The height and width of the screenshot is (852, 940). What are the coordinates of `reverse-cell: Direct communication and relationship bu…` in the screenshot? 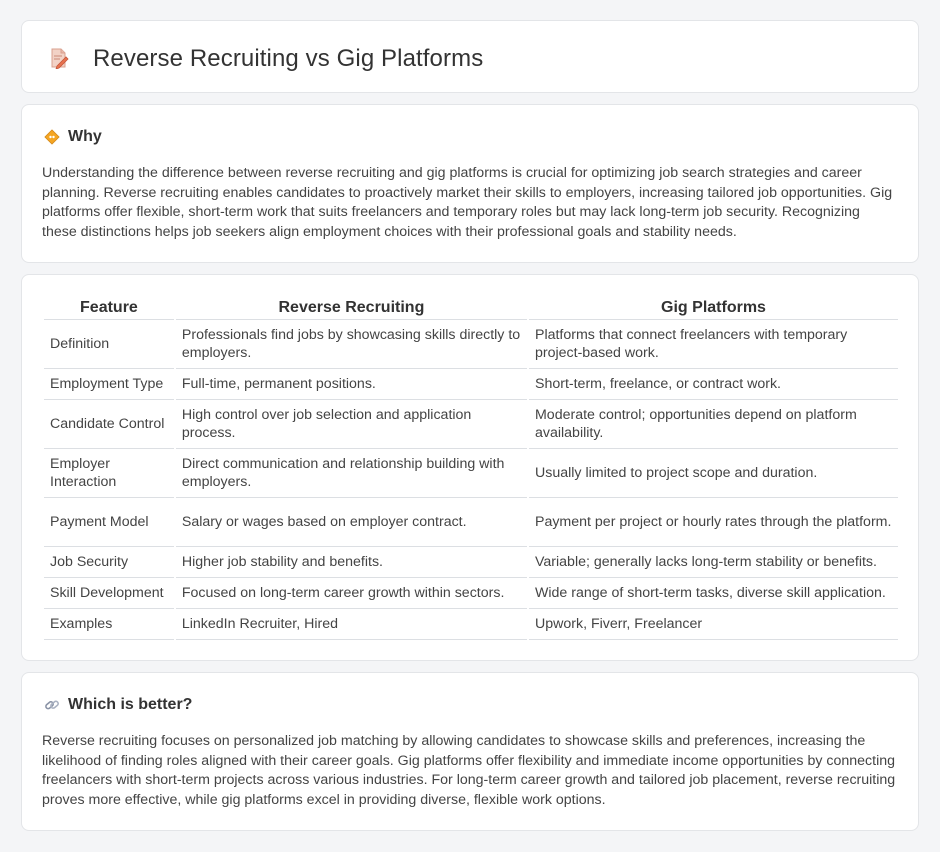 It's located at (351, 473).